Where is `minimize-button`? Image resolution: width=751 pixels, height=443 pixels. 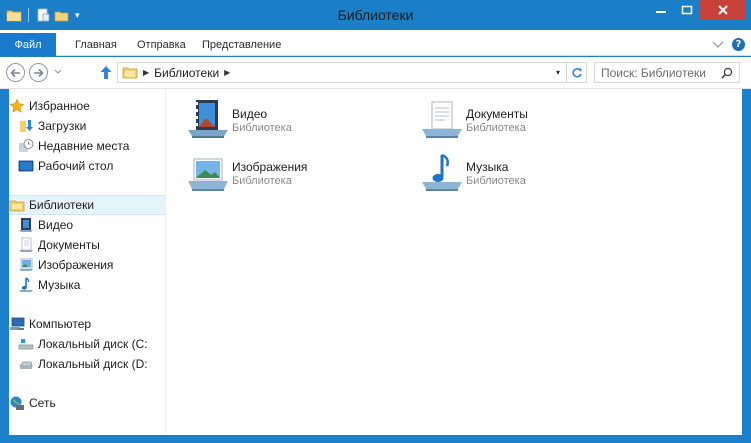 minimize-button is located at coordinates (661, 10).